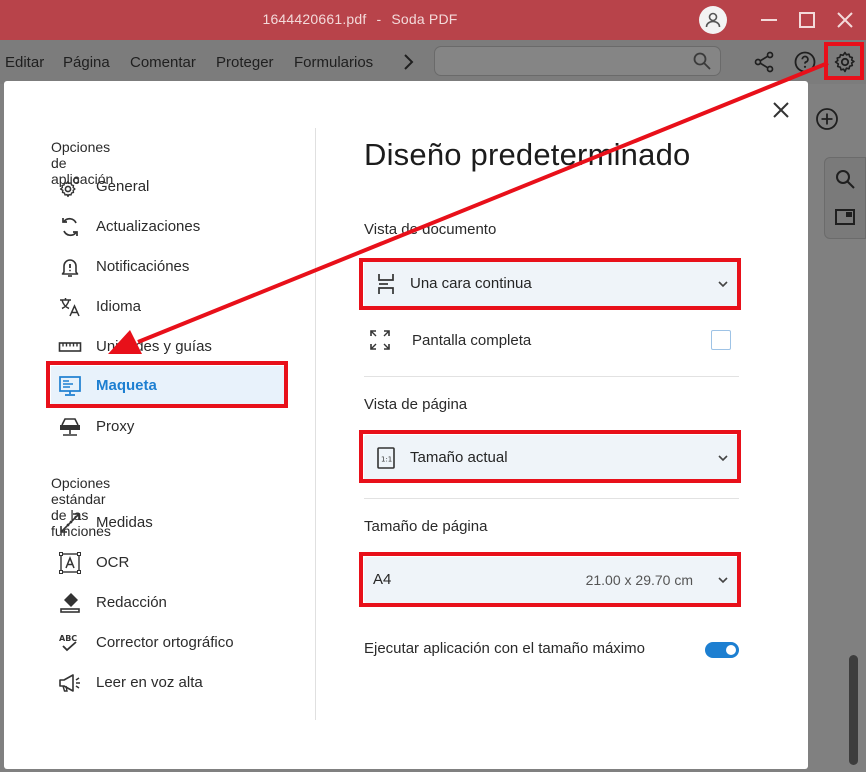 Image resolution: width=866 pixels, height=772 pixels. Describe the element at coordinates (149, 682) in the screenshot. I see `sidebar-item-label: Leer en voz alta` at that location.